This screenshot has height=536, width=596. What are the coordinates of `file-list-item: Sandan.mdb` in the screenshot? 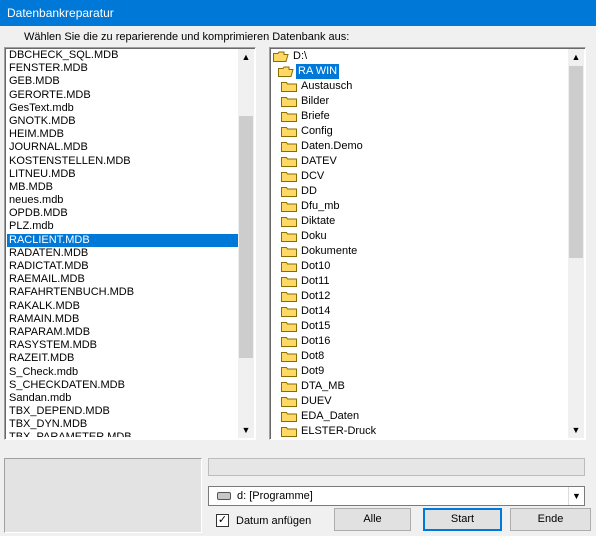 It's located at (122, 398).